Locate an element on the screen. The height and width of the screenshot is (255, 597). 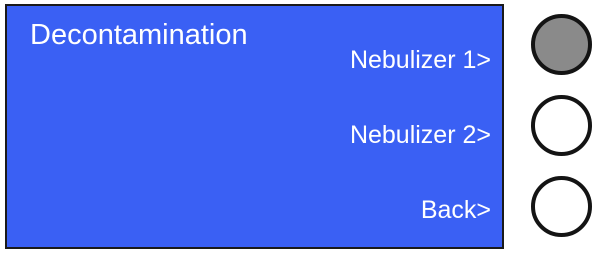
menu-item-nebulizer-1: Nebulizer 1> is located at coordinates (420, 60).